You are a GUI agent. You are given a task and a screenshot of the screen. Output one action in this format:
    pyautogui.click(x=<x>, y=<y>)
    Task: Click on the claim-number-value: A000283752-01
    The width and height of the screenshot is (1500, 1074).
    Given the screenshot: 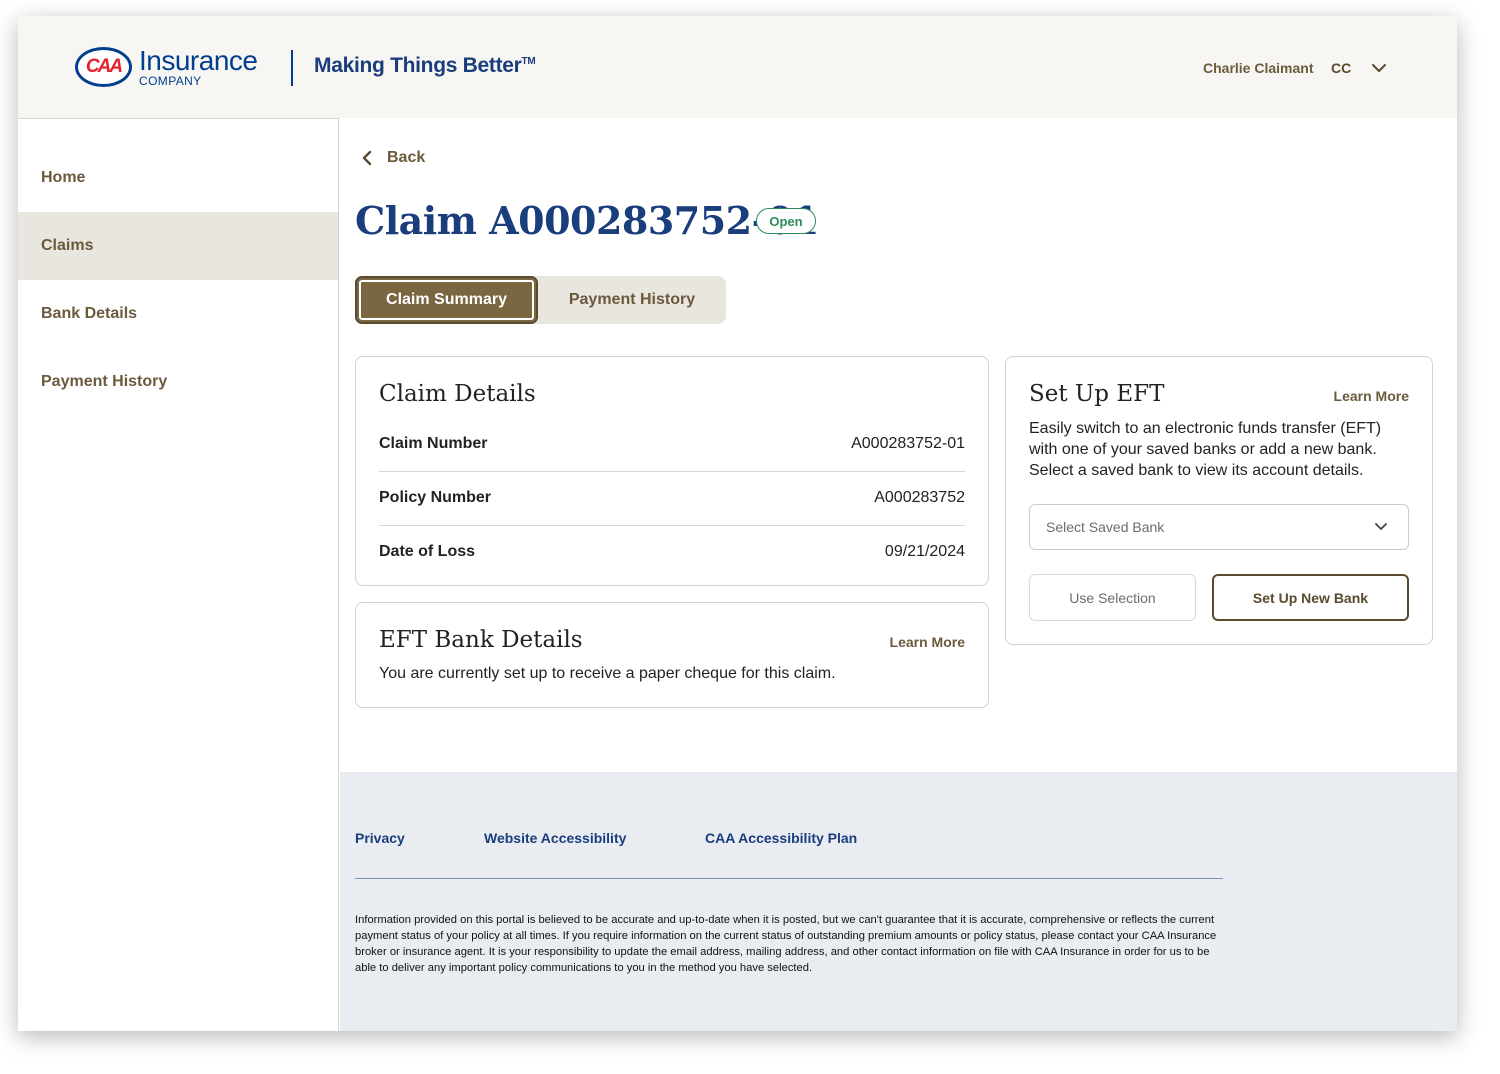 What is the action you would take?
    pyautogui.click(x=908, y=443)
    